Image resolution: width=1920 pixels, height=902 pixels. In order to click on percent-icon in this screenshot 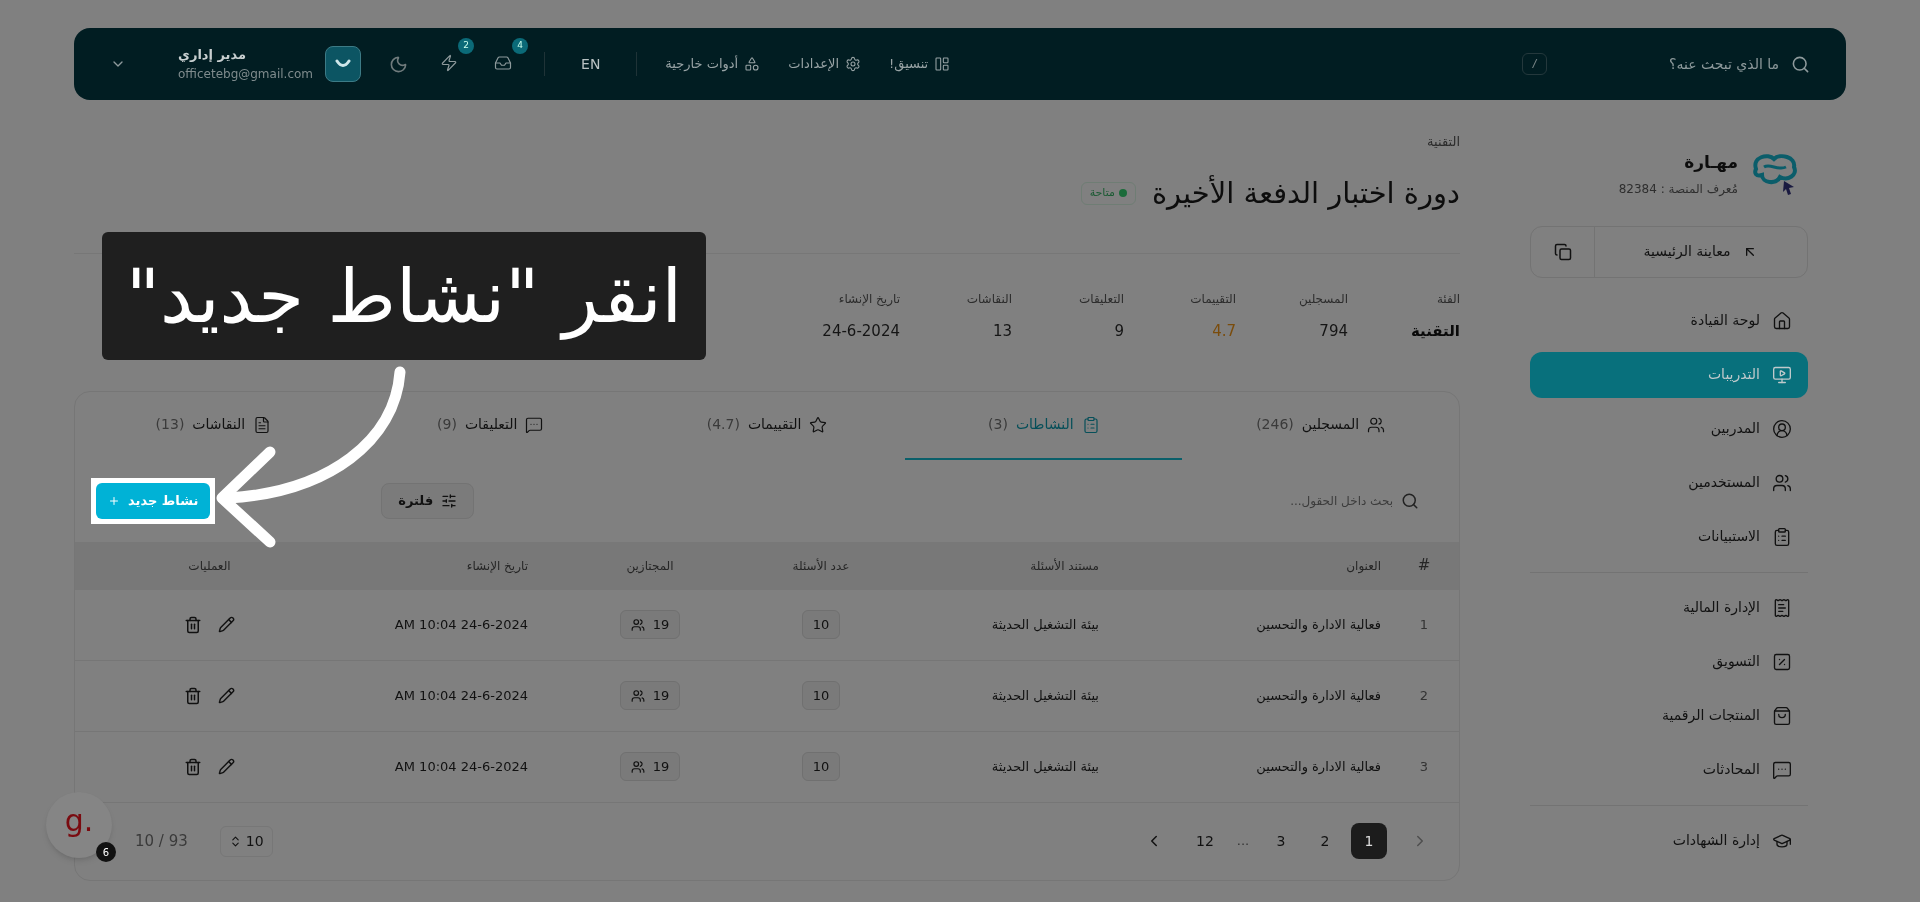, I will do `click(1782, 661)`.